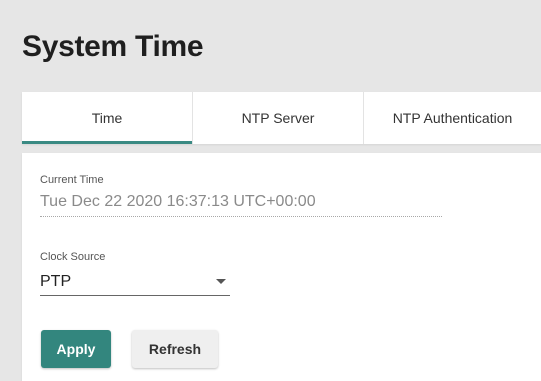  Describe the element at coordinates (221, 281) in the screenshot. I see `caret-down-icon` at that location.